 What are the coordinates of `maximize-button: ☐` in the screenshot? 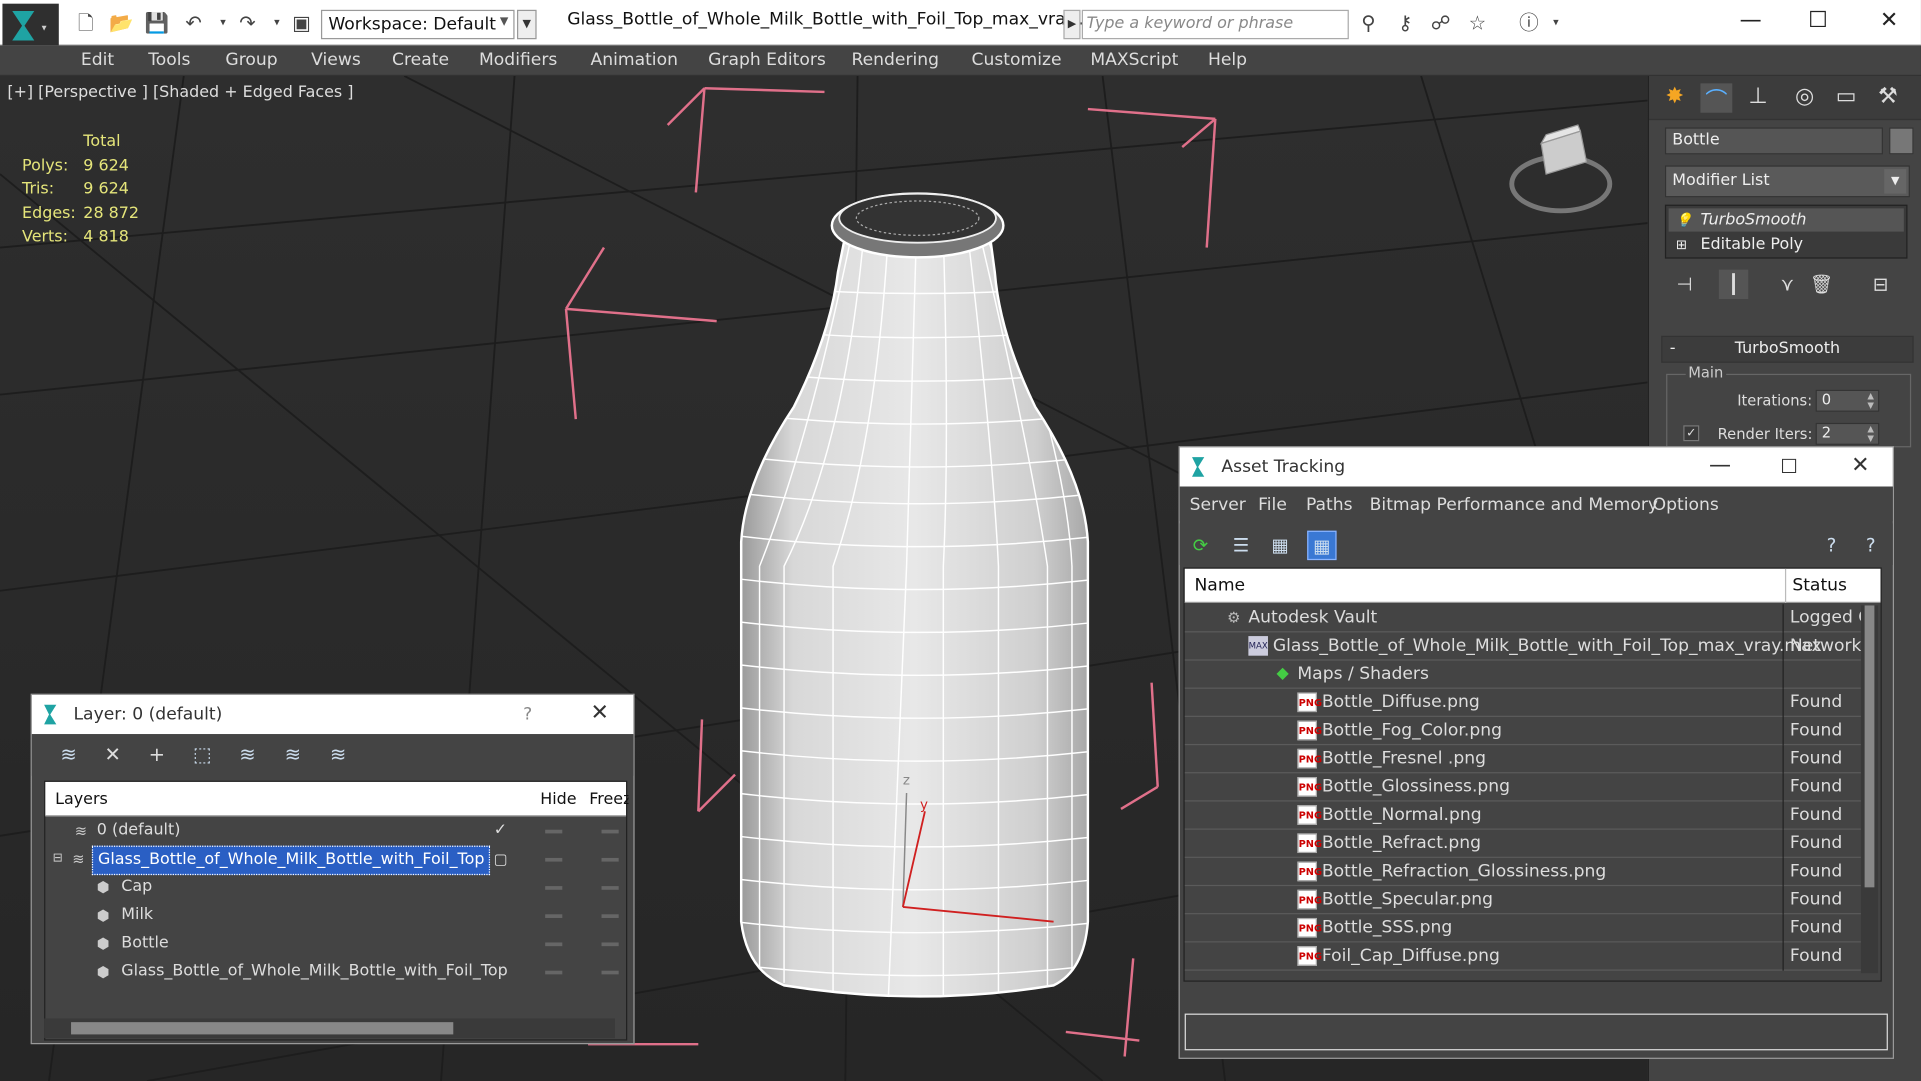 It's located at (1818, 20).